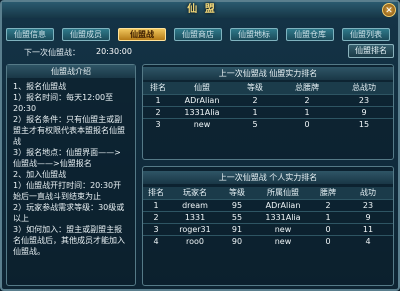 This screenshot has width=400, height=291. Describe the element at coordinates (195, 241) in the screenshot. I see `cell: roo0` at that location.